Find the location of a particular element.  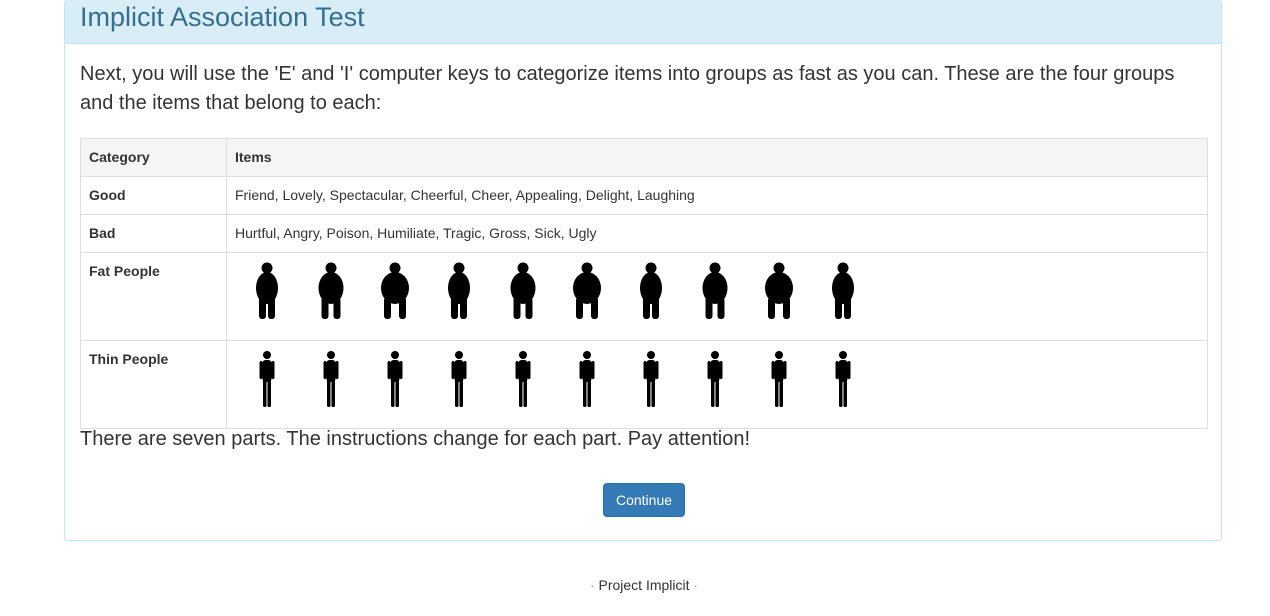

footer: · Project Implicit · is located at coordinates (635, 585).